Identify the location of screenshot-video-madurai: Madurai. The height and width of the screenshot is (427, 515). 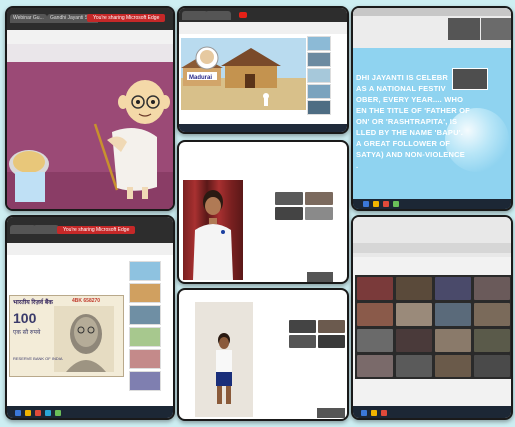
(263, 70).